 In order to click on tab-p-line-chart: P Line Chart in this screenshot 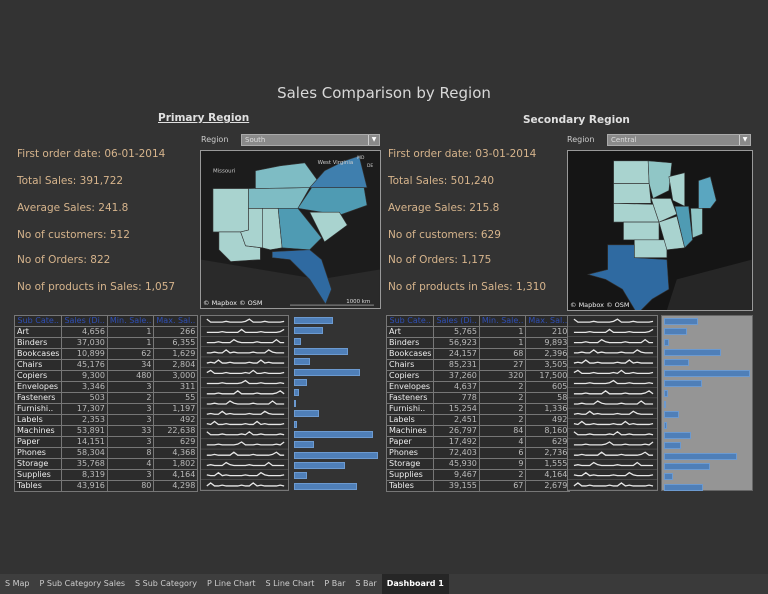, I will do `click(231, 584)`.